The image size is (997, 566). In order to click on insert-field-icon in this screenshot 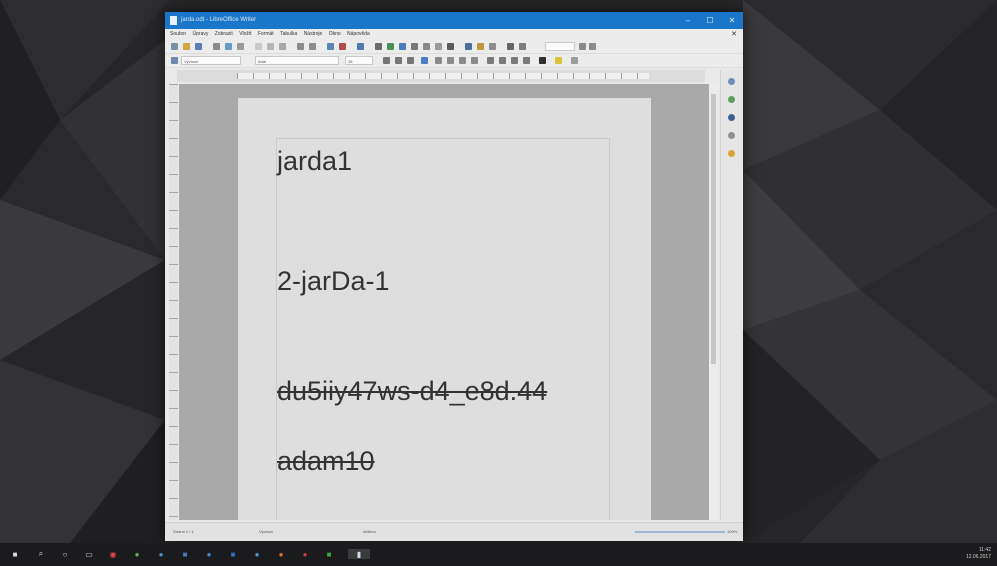, I will do `click(438, 46)`.